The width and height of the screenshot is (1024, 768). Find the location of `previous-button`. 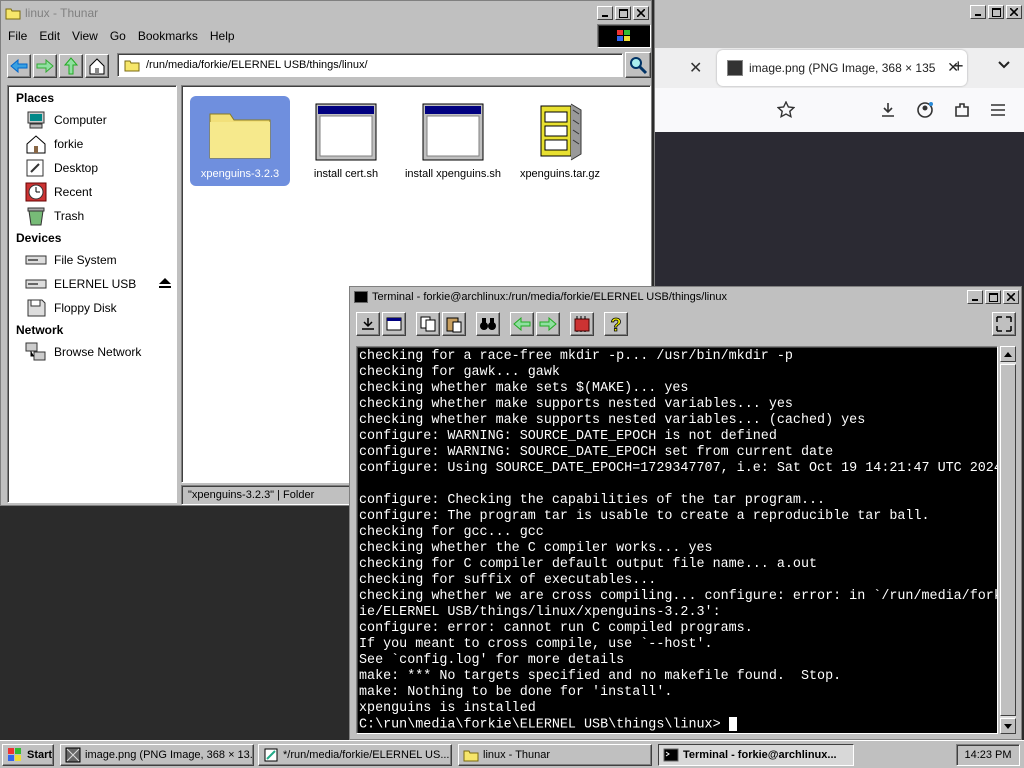

previous-button is located at coordinates (522, 324).